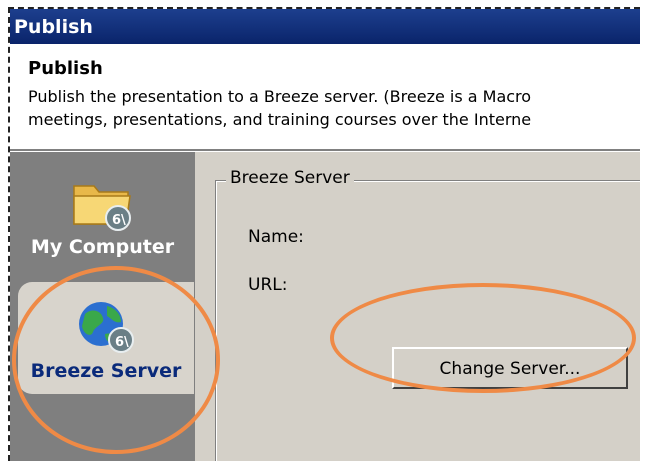  What do you see at coordinates (106, 327) in the screenshot?
I see `globe-icon: 6\` at bounding box center [106, 327].